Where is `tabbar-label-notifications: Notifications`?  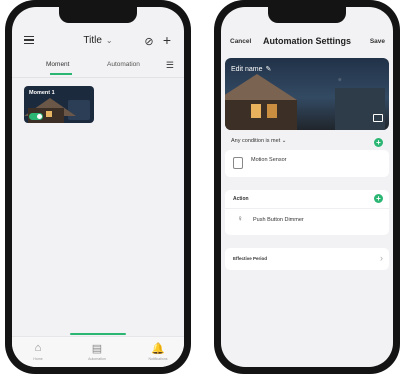
tabbar-label-notifications: Notifications is located at coordinates (158, 359).